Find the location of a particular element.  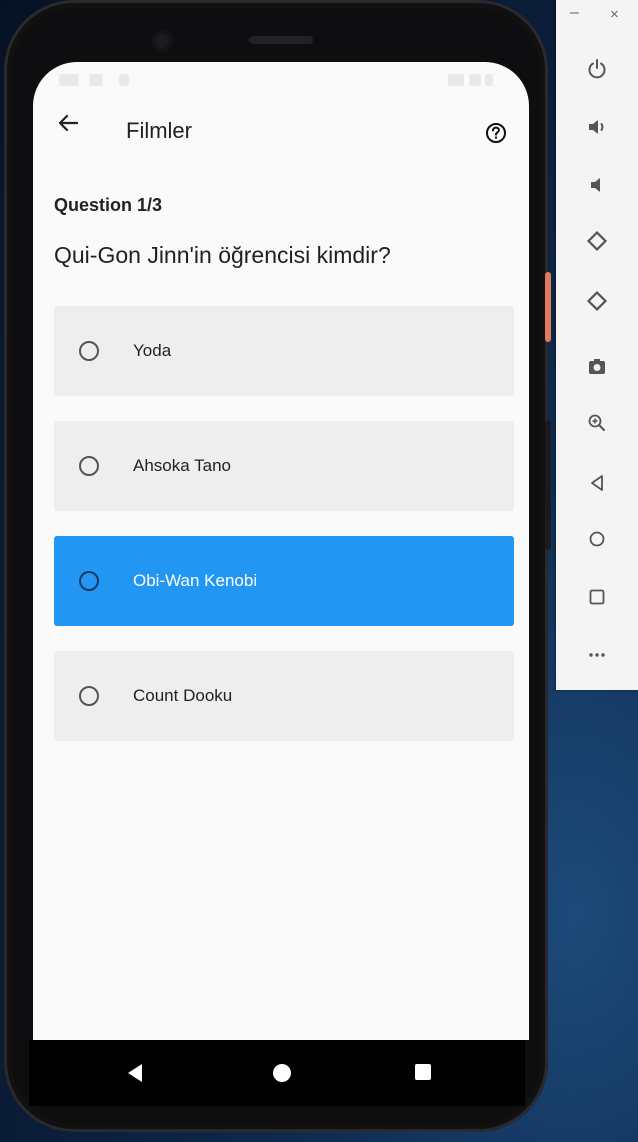

back-icon is located at coordinates (597, 483).